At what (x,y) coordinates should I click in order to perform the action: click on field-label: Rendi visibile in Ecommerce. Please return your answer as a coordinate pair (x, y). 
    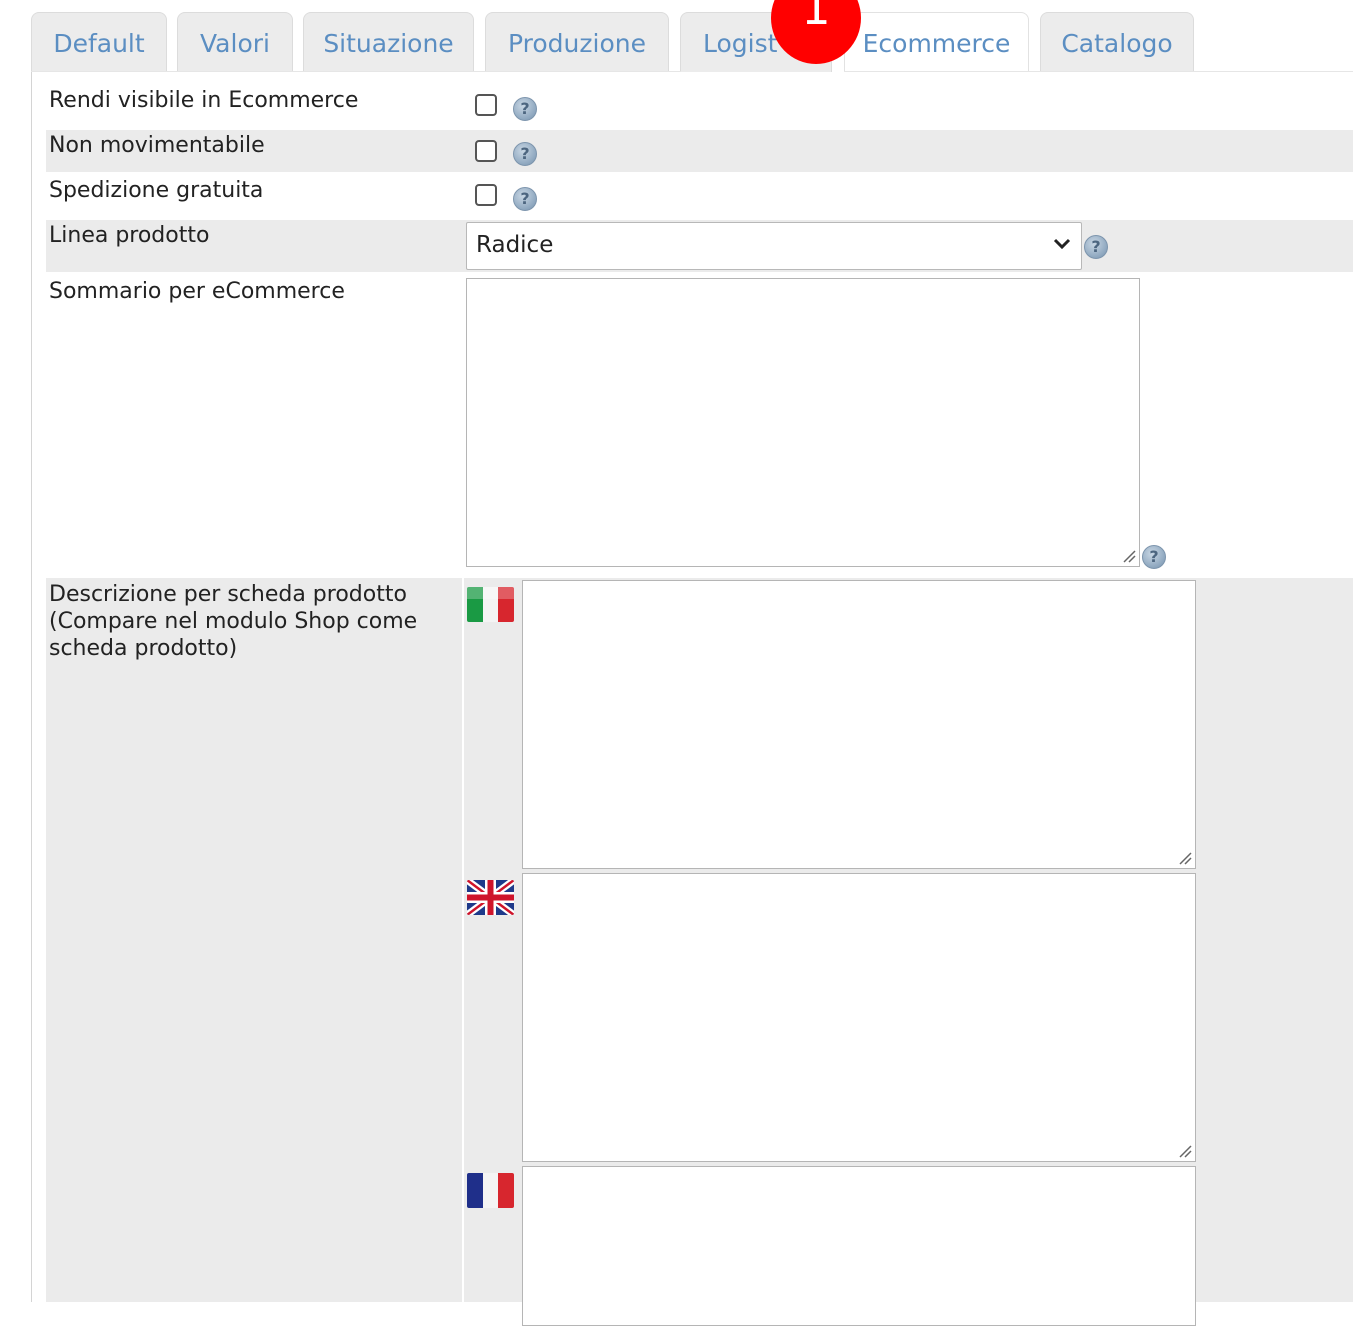
    Looking at the image, I should click on (204, 100).